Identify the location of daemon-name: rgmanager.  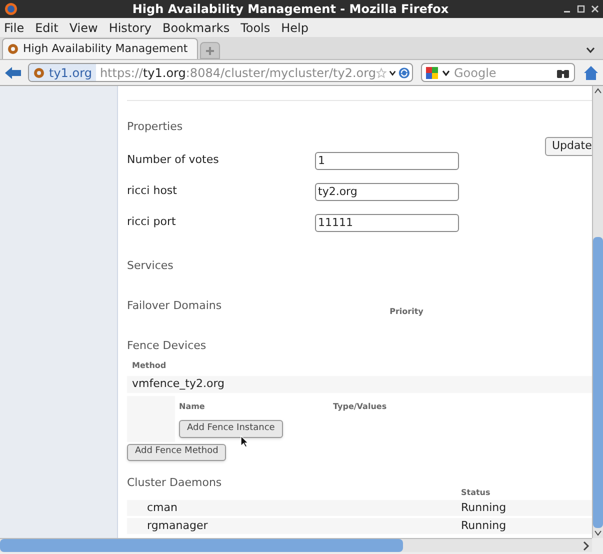
(177, 526).